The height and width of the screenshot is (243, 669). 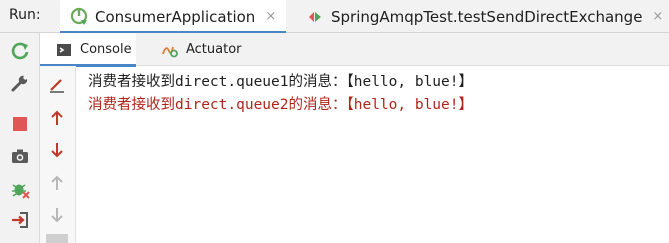 What do you see at coordinates (57, 118) in the screenshot?
I see `arrow-up-icon` at bounding box center [57, 118].